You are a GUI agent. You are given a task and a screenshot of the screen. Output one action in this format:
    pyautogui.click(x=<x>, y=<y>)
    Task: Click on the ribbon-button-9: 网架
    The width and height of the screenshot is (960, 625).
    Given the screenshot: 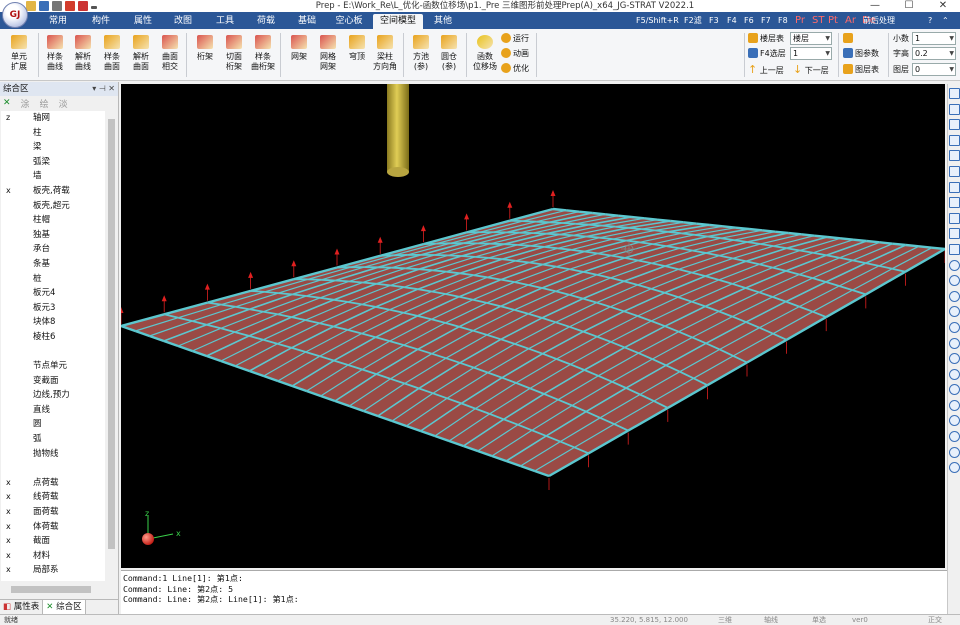 What is the action you would take?
    pyautogui.click(x=299, y=55)
    